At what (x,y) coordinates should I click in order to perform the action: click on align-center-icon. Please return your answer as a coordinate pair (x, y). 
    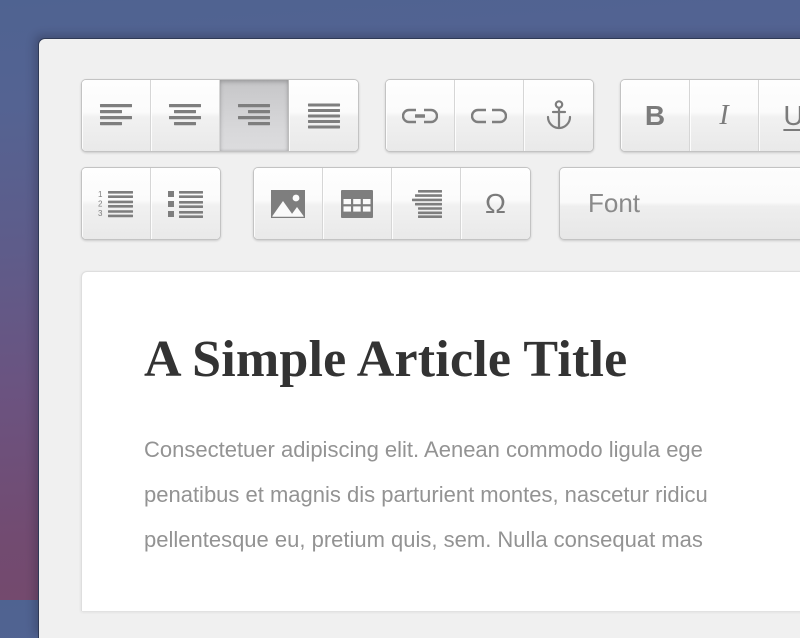
    Looking at the image, I should click on (185, 116).